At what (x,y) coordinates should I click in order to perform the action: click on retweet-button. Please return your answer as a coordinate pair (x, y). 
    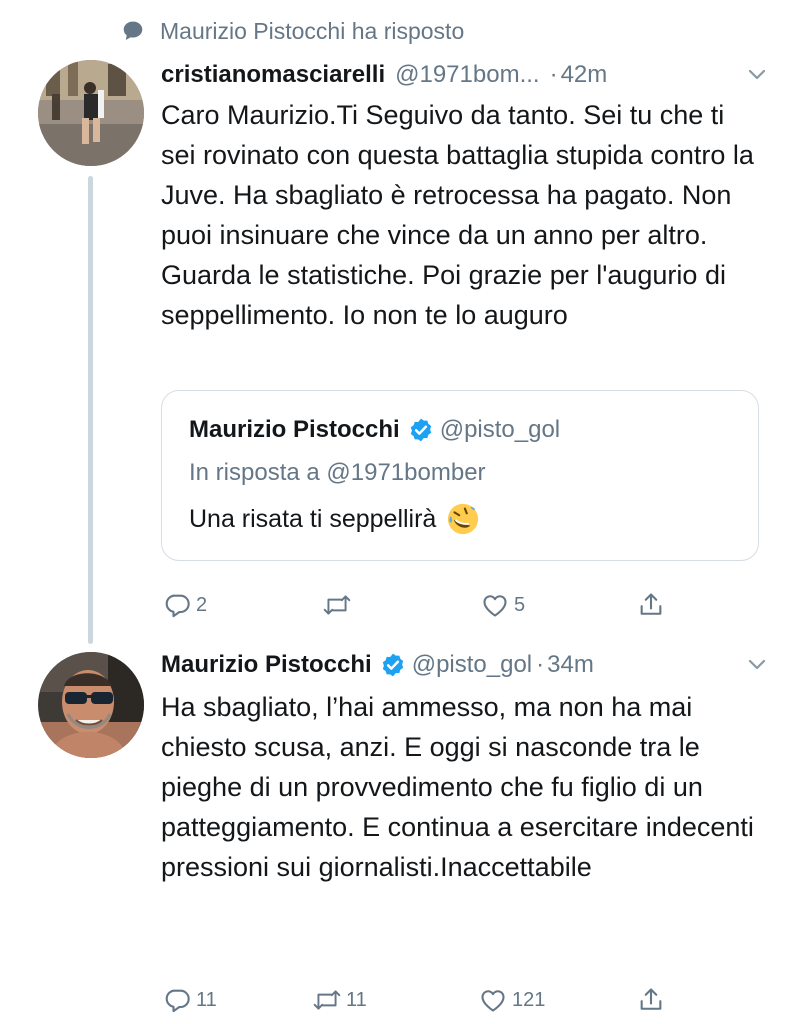
    Looking at the image, I should click on (339, 605).